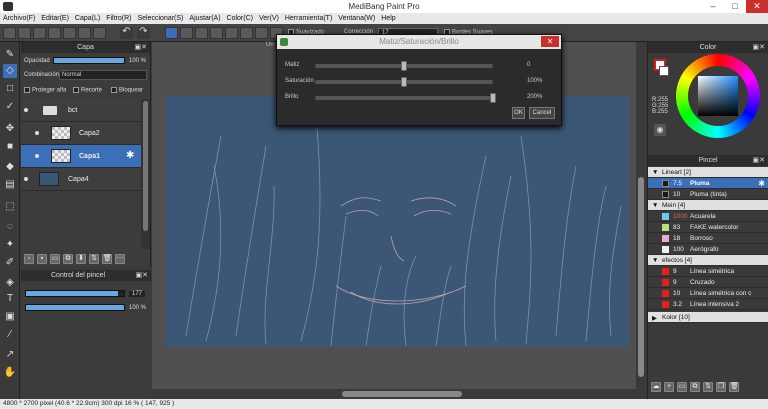 Image resolution: width=768 pixels, height=409 pixels. I want to click on gradient-tool-icon: ▤, so click(10, 185).